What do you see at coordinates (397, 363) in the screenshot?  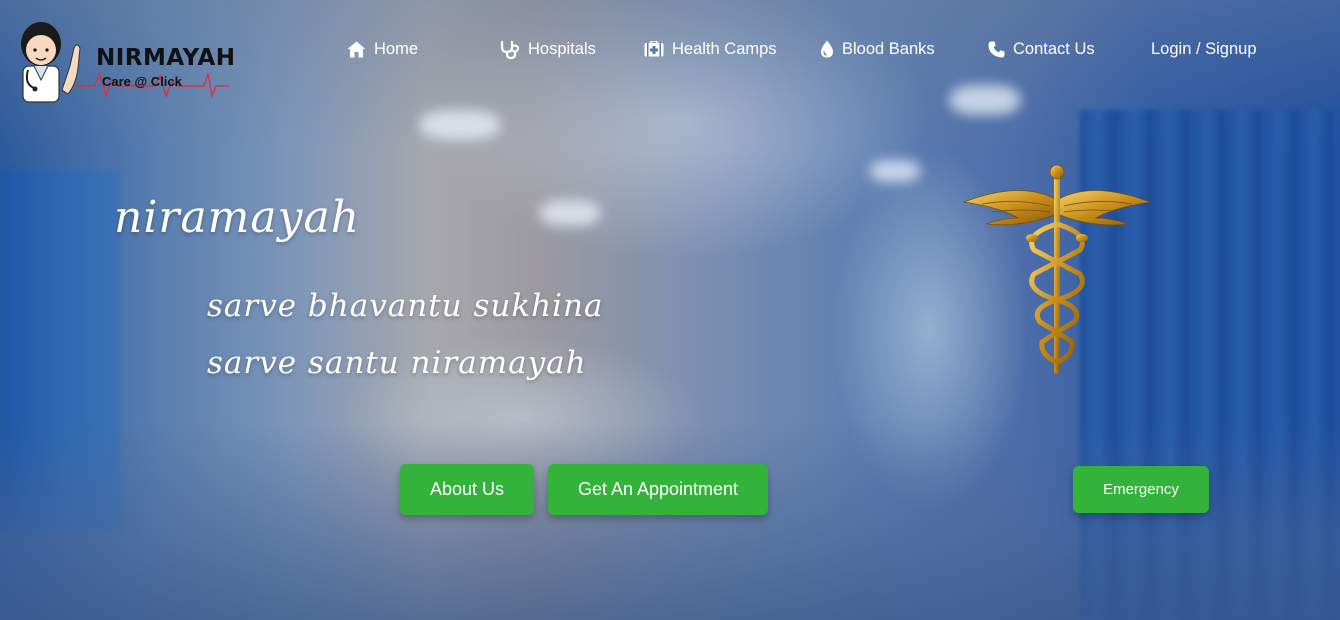 I see `hero-line-2: sarve santu niramayah` at bounding box center [397, 363].